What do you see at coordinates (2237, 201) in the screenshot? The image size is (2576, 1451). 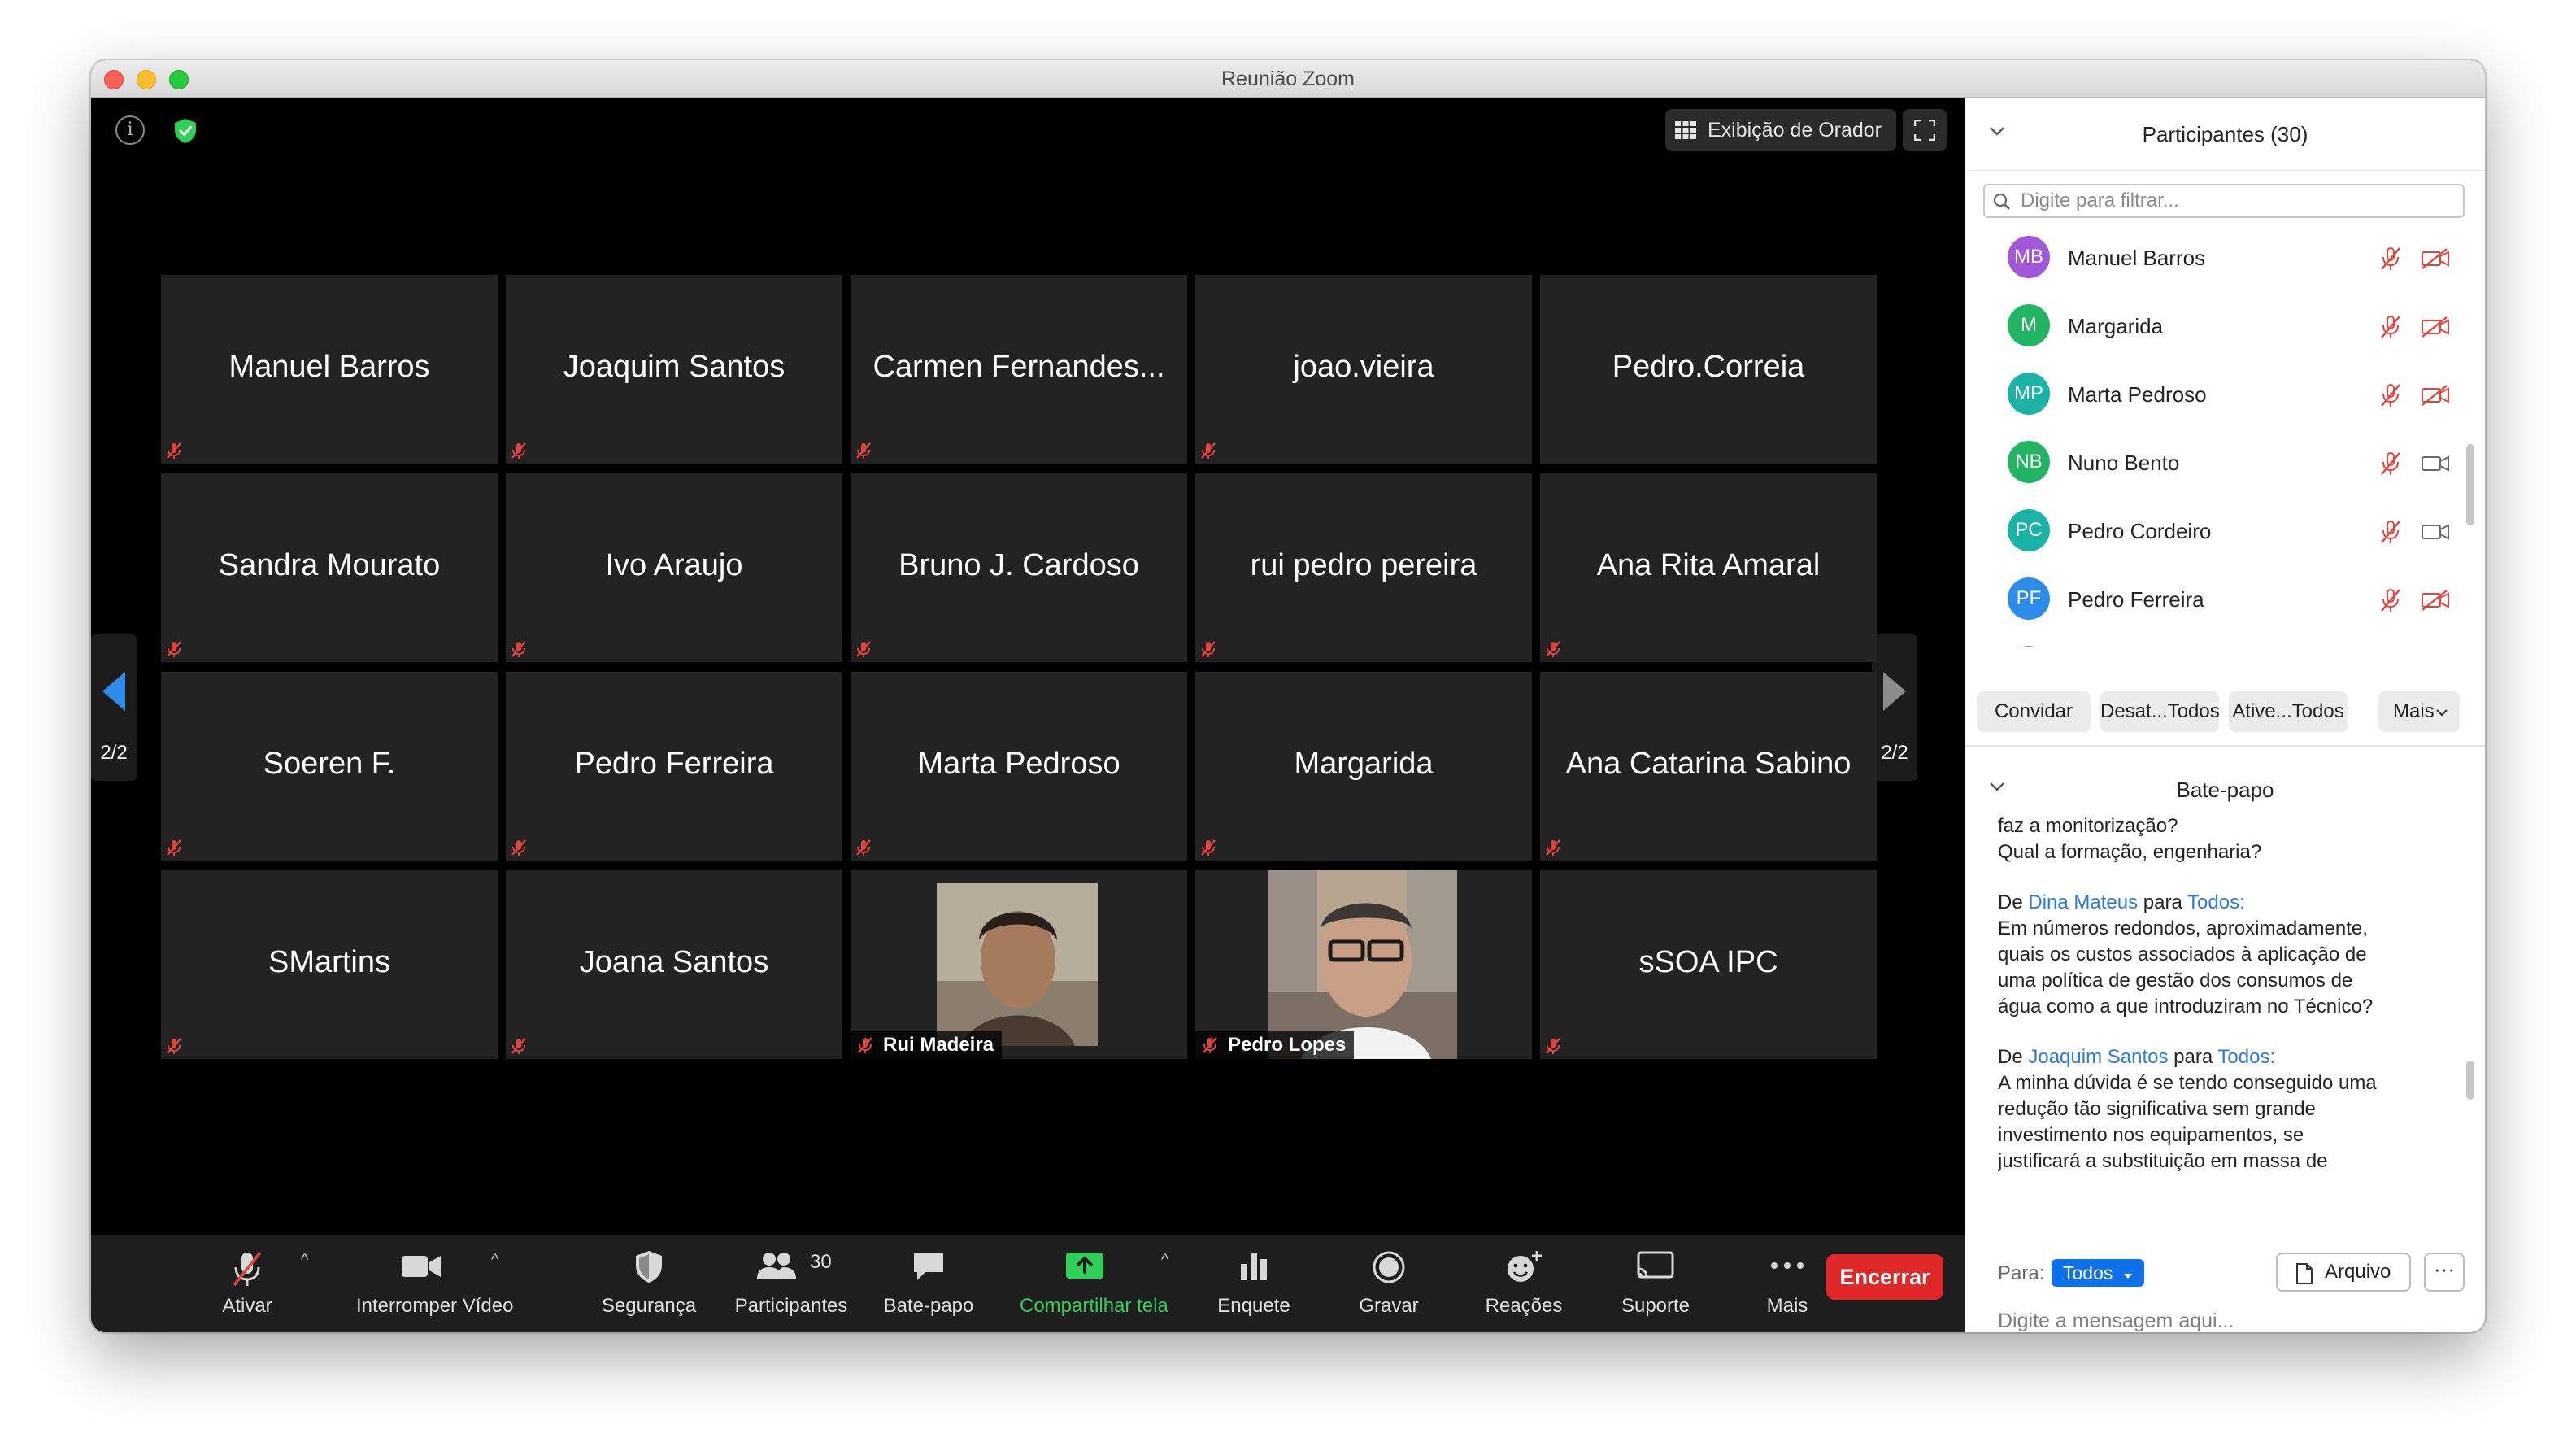 I see `participant-filter-input` at bounding box center [2237, 201].